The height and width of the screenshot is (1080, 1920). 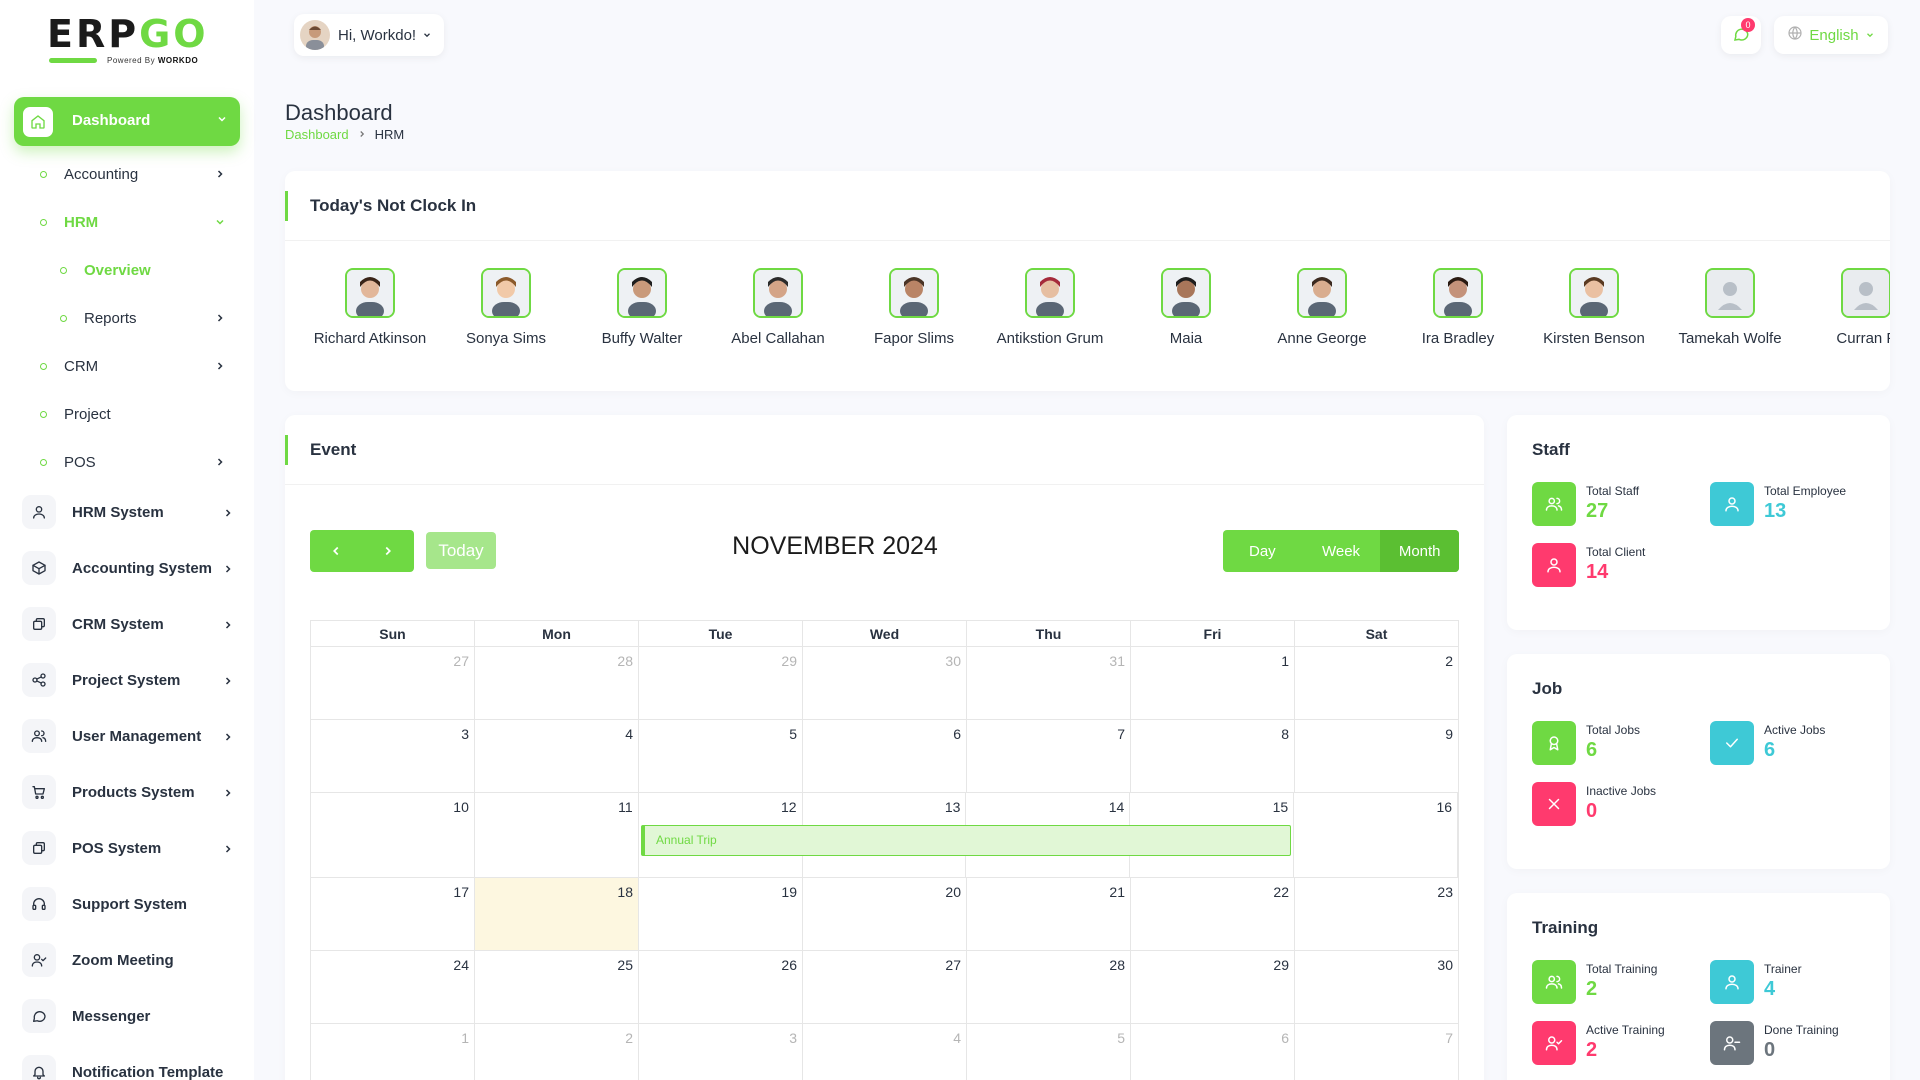 What do you see at coordinates (388, 551) in the screenshot?
I see `next-month-button` at bounding box center [388, 551].